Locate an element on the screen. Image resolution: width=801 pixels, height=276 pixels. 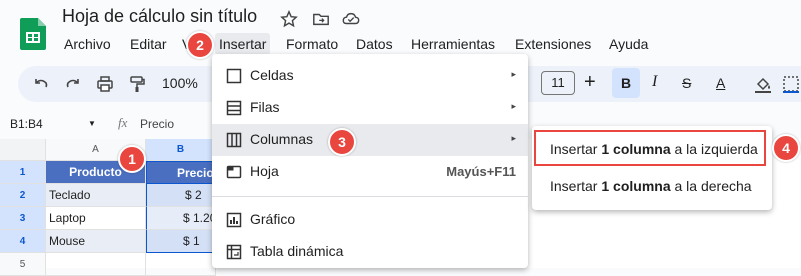
cell-a3: Laptop is located at coordinates (96, 218).